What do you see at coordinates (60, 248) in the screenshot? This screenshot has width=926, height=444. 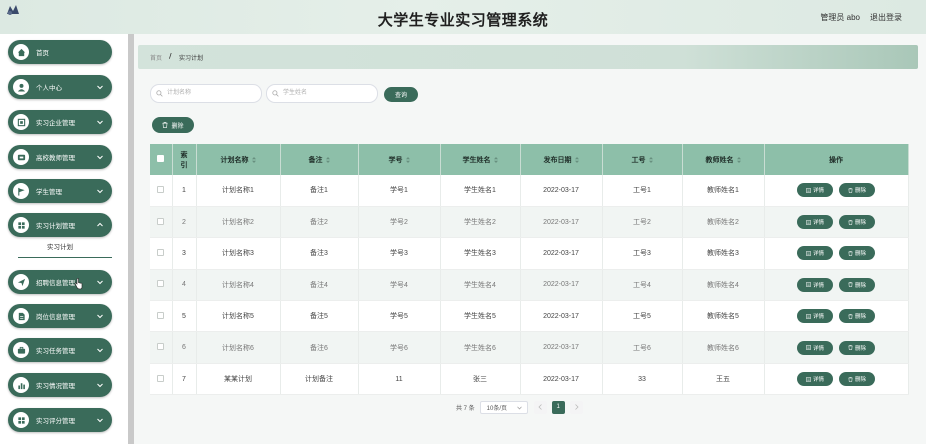 I see `submenu-item-plan: 实习计划` at bounding box center [60, 248].